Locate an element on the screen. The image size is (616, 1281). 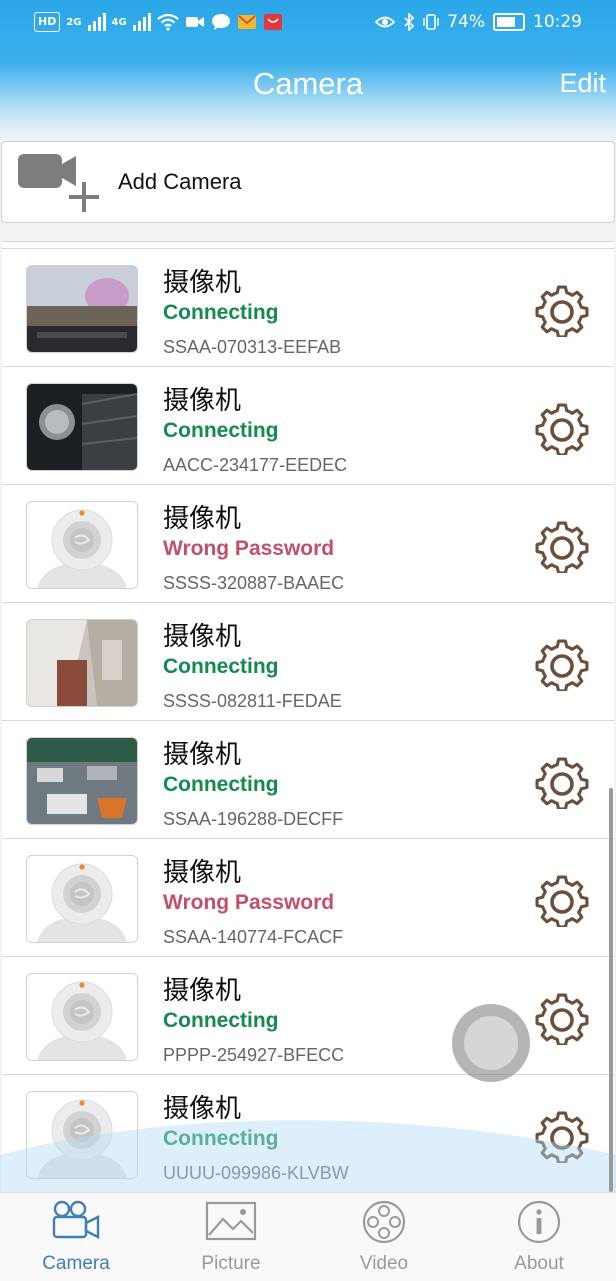
camera-list-item: 摄像机 Connecting SSSS-082811-FEDAE is located at coordinates (308, 661).